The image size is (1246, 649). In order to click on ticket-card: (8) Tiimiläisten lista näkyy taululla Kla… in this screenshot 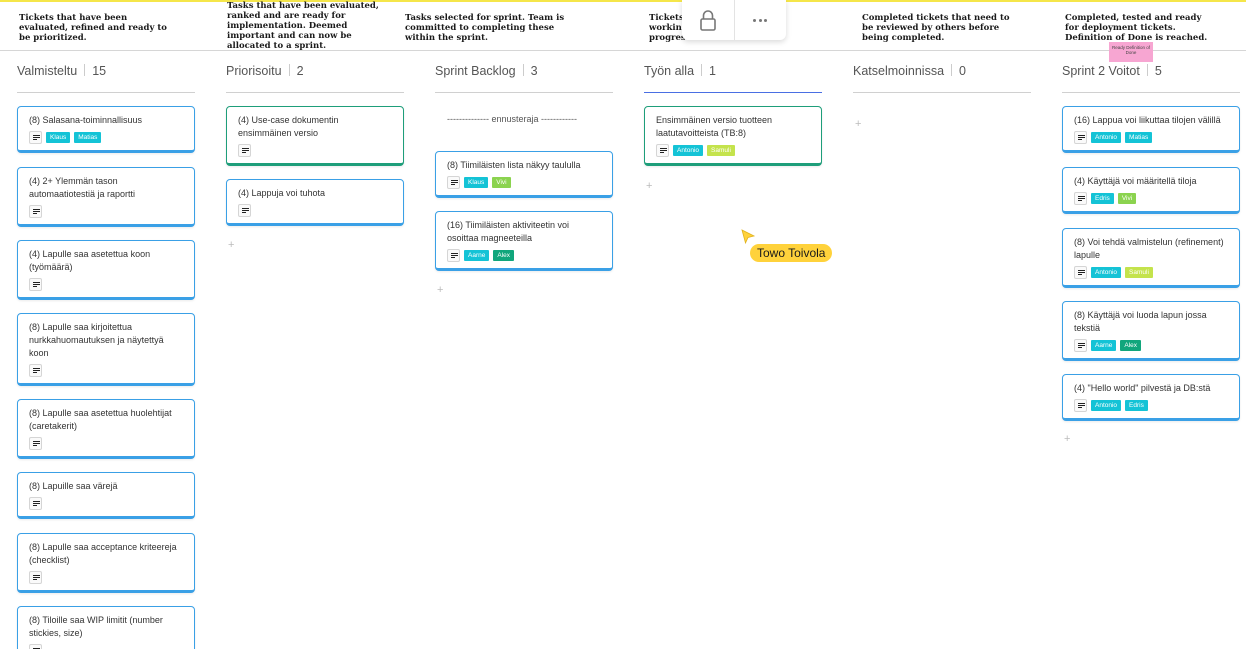, I will do `click(524, 174)`.